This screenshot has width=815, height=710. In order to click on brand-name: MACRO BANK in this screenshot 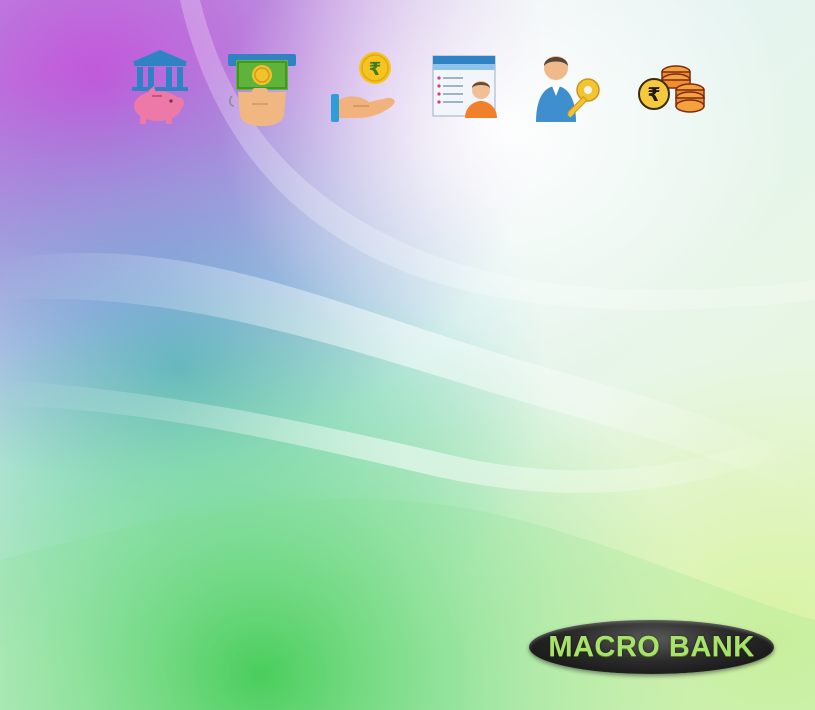, I will do `click(651, 646)`.